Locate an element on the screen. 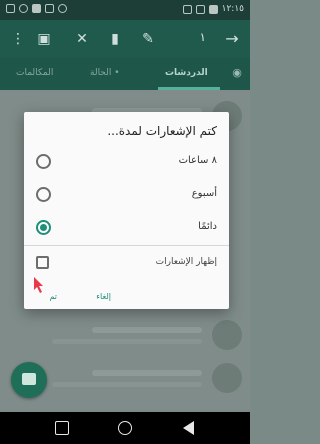 This screenshot has height=444, width=320. radio-always is located at coordinates (43, 227).